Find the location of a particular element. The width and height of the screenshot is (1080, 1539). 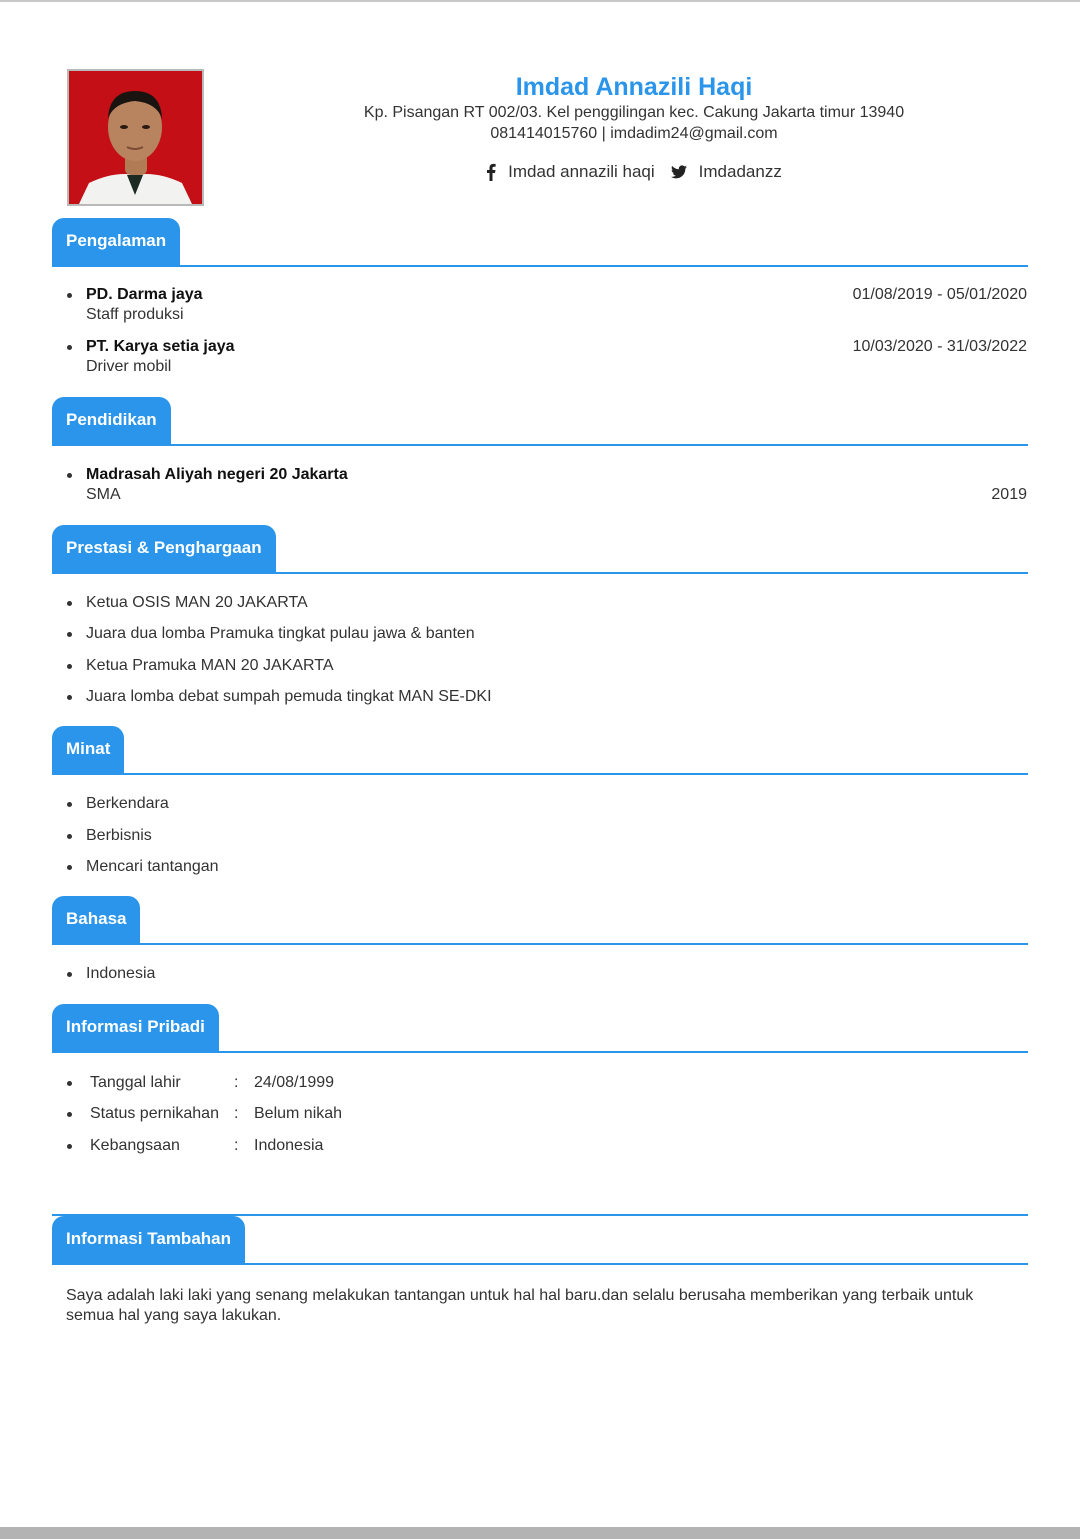

twitter-handle: Imdadanzz is located at coordinates (740, 171).